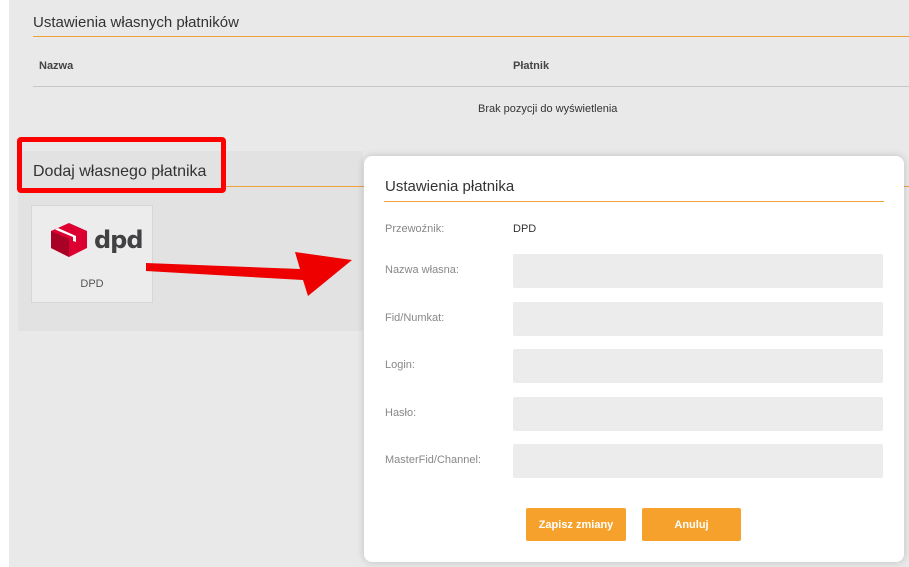  What do you see at coordinates (433, 460) in the screenshot?
I see `masterfid-channel-label: MasterFid/Channel:` at bounding box center [433, 460].